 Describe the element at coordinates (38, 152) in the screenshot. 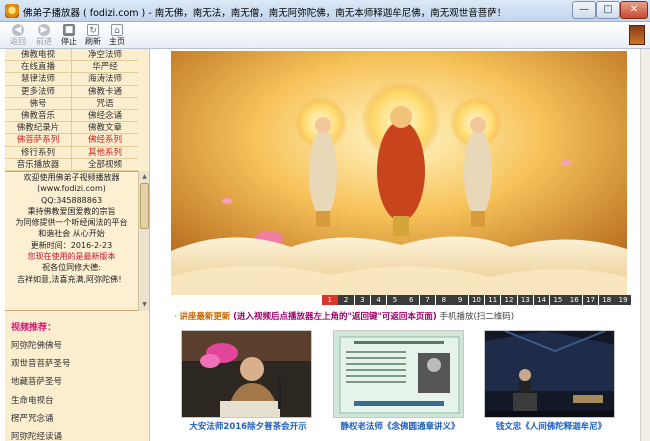

I see `menu-item: 修行系列` at that location.